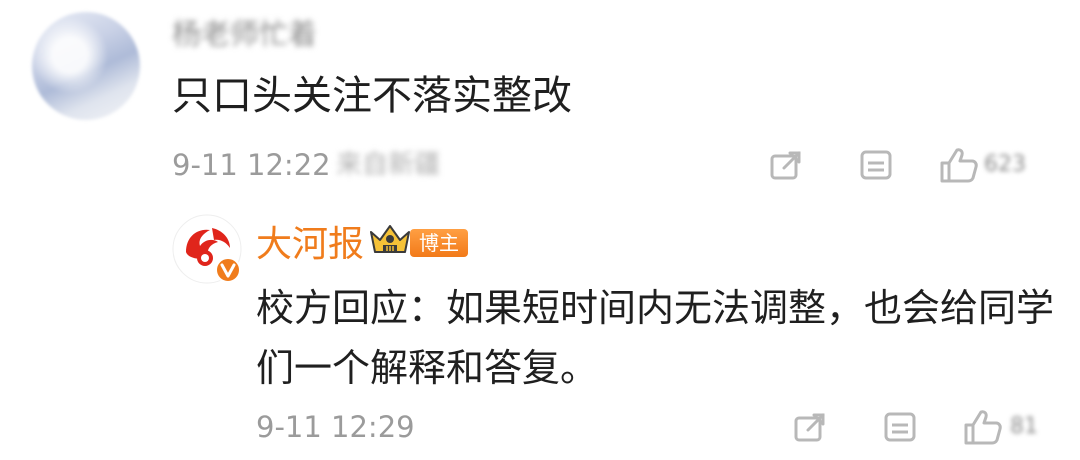 This screenshot has width=1080, height=460. What do you see at coordinates (372, 96) in the screenshot?
I see `comment-text: 只口头关注不落实整改` at bounding box center [372, 96].